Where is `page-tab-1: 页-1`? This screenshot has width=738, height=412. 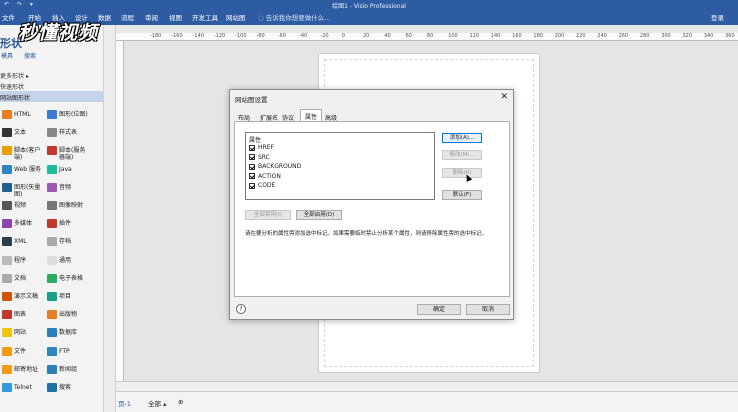
page-tab-1: 页-1 is located at coordinates (124, 403).